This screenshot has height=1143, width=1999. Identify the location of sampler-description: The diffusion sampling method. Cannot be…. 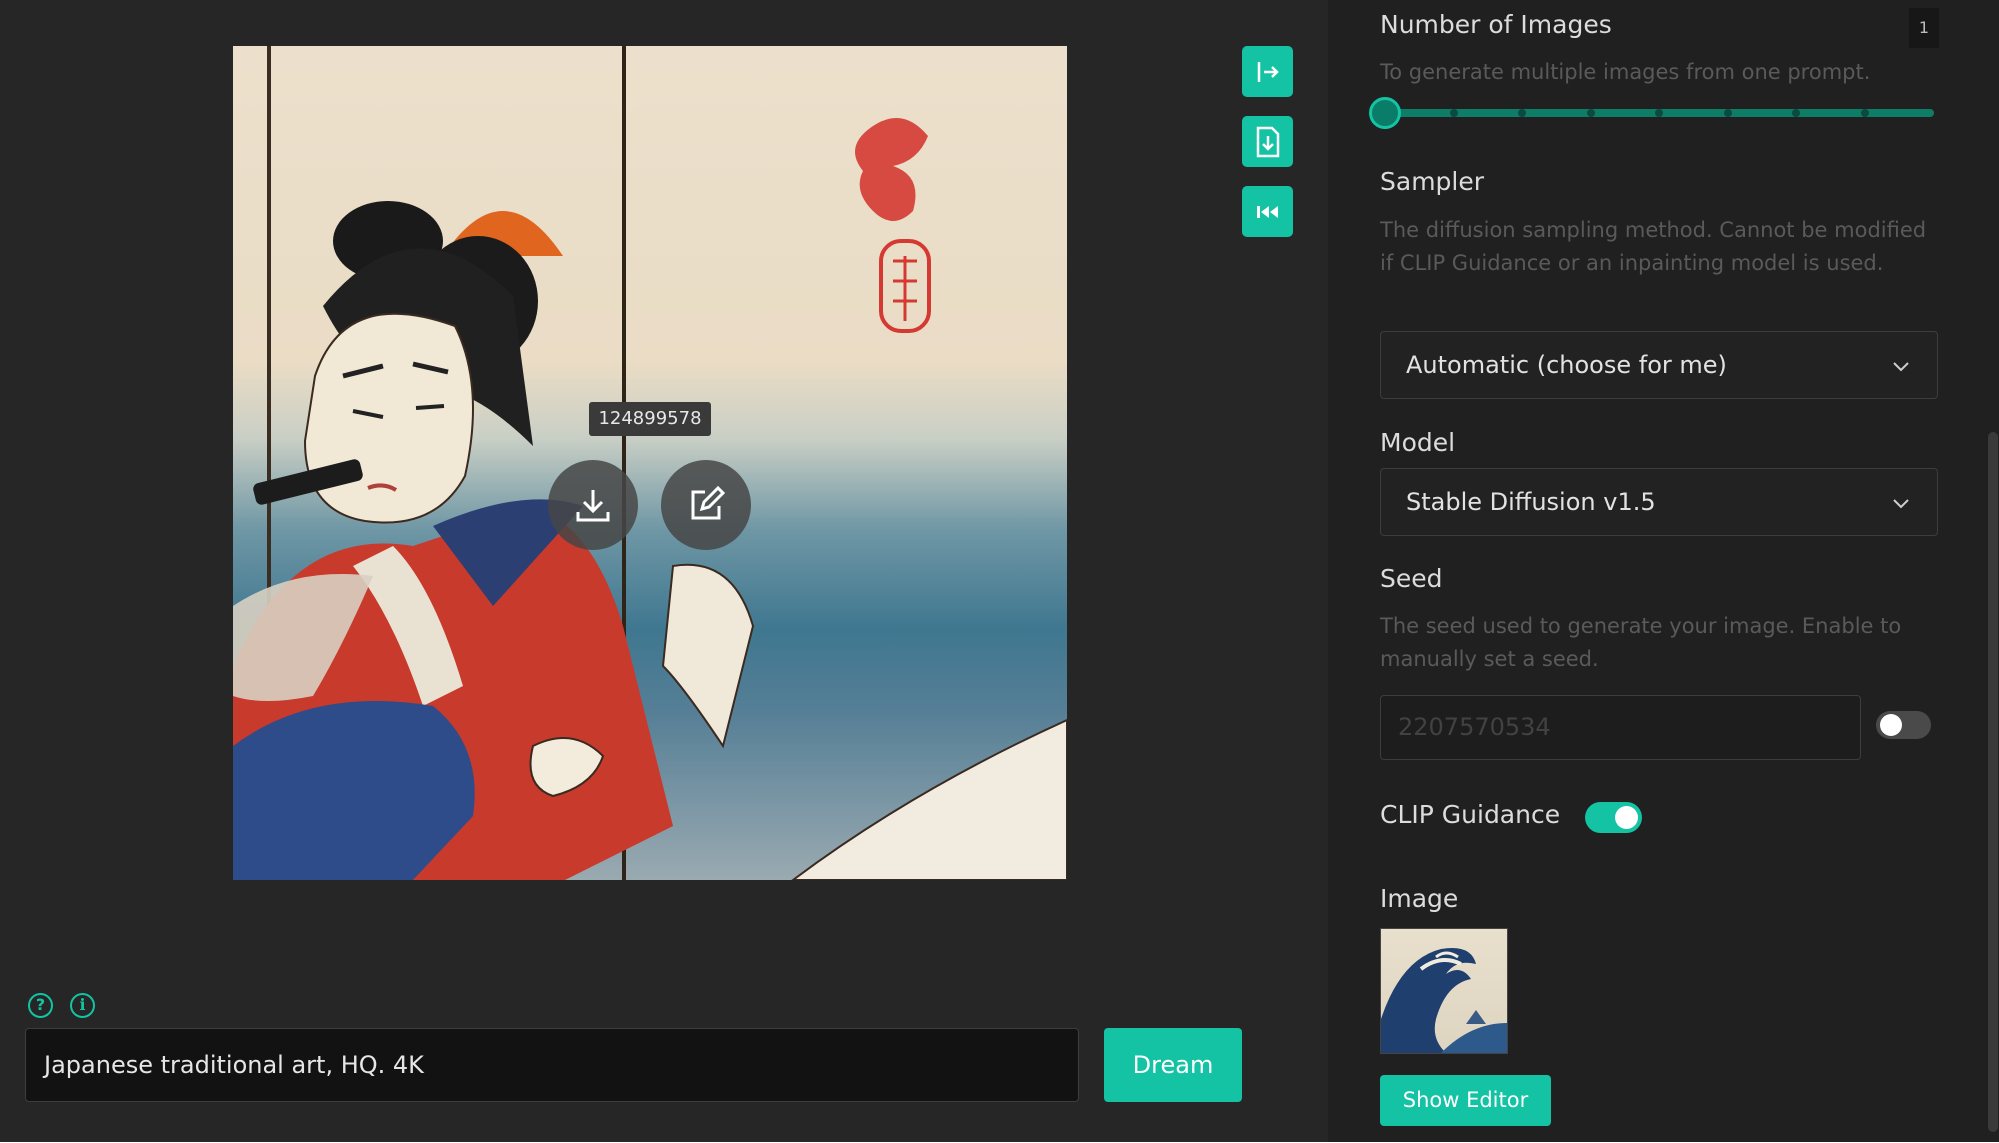
(1653, 246).